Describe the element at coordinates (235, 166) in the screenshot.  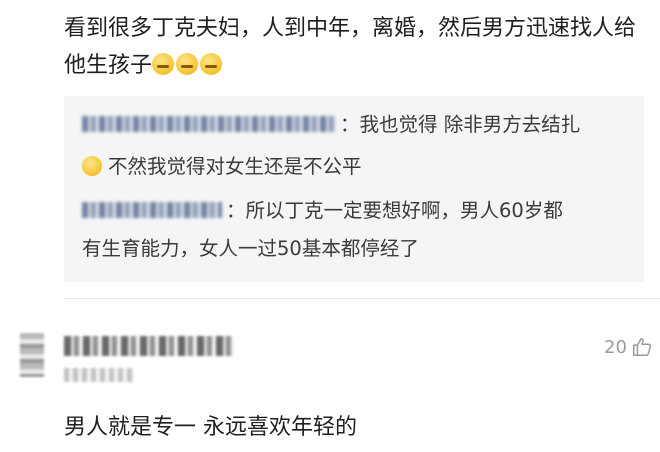
I see `quote-text: 不然我觉得对女生还是不公平` at that location.